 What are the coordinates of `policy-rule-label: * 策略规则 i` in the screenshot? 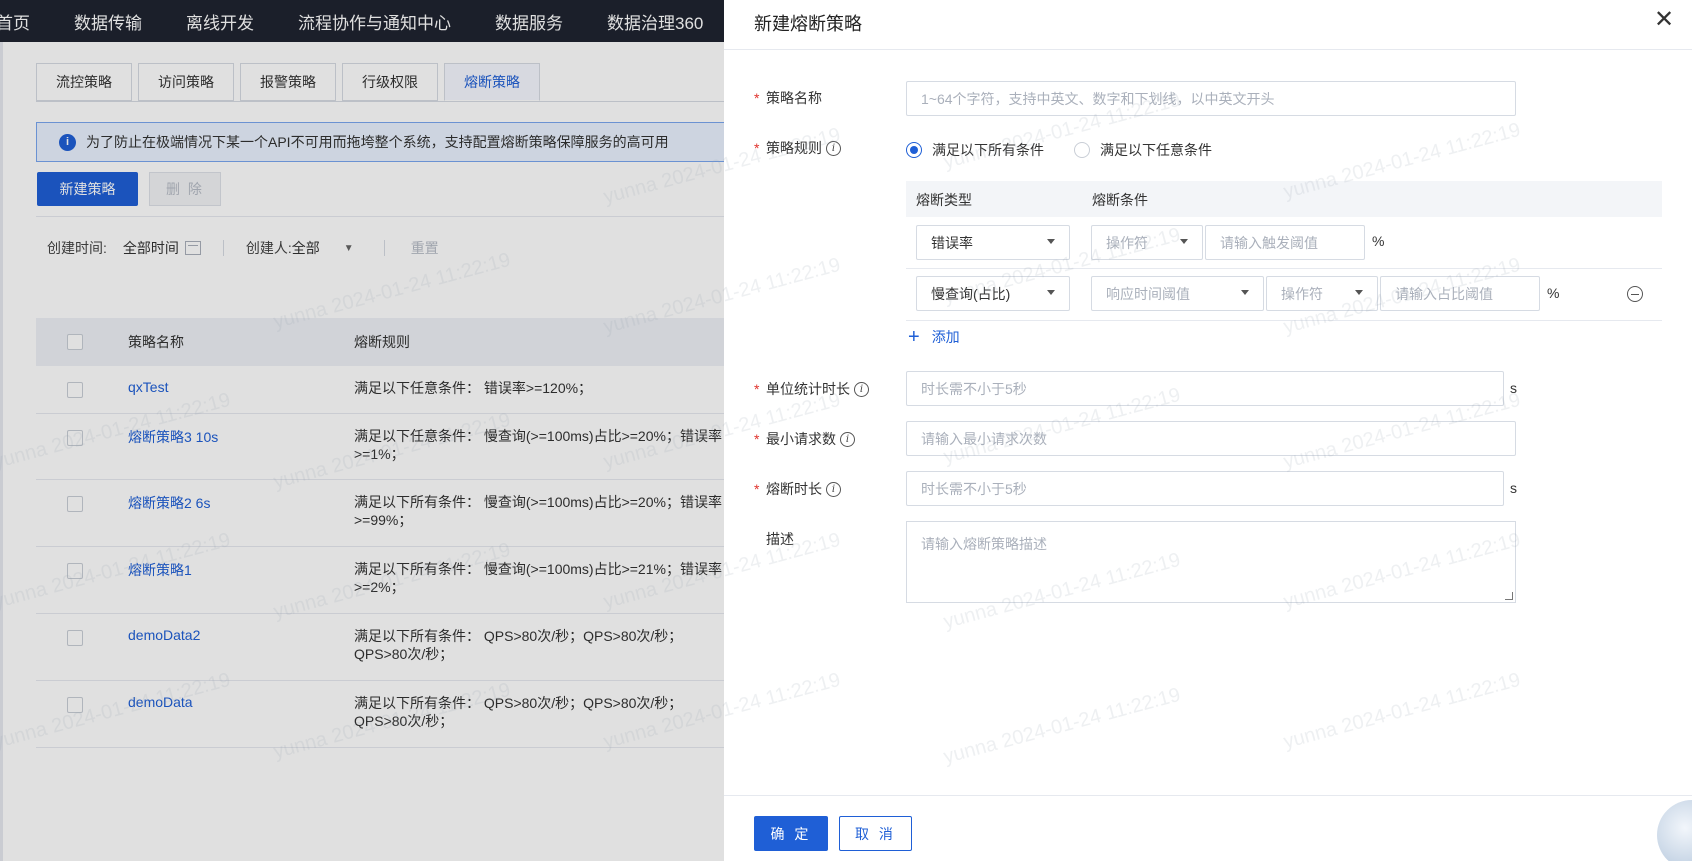 It's located at (797, 148).